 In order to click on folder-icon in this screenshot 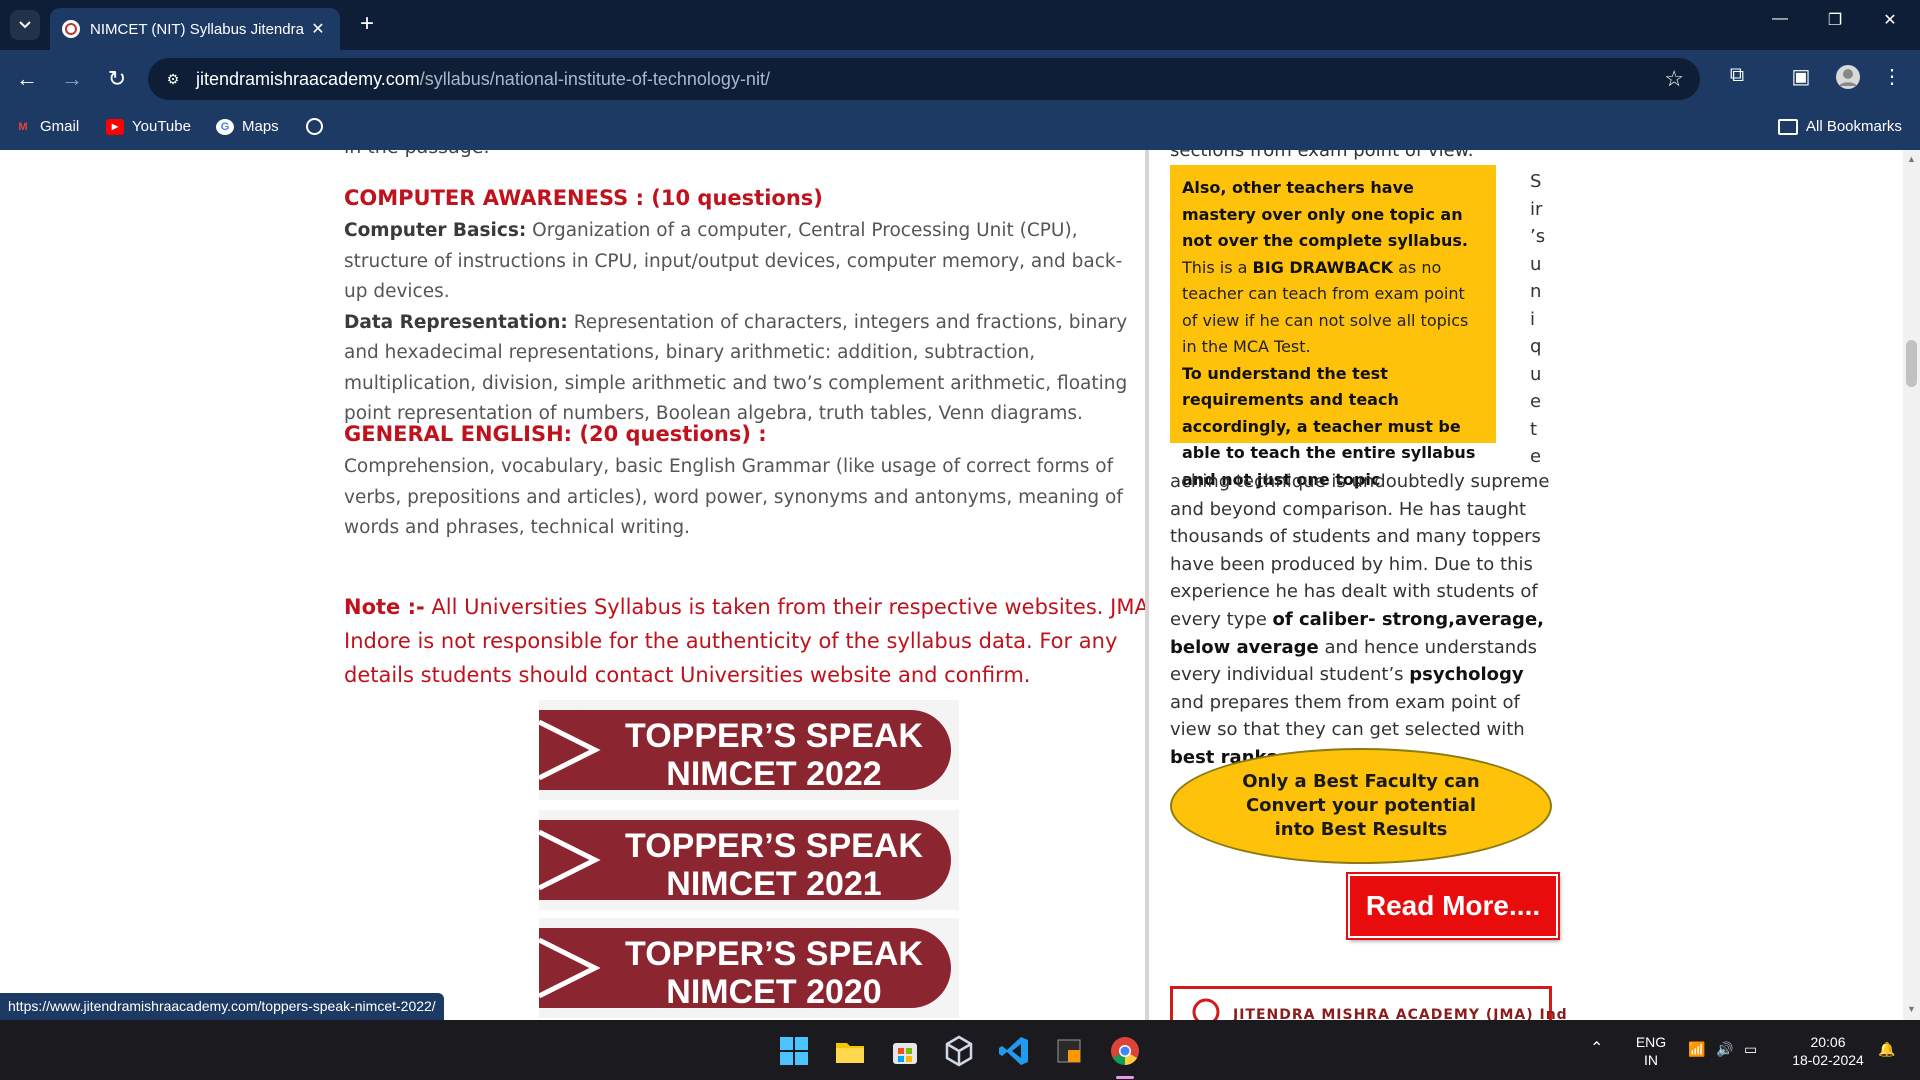, I will do `click(1788, 126)`.